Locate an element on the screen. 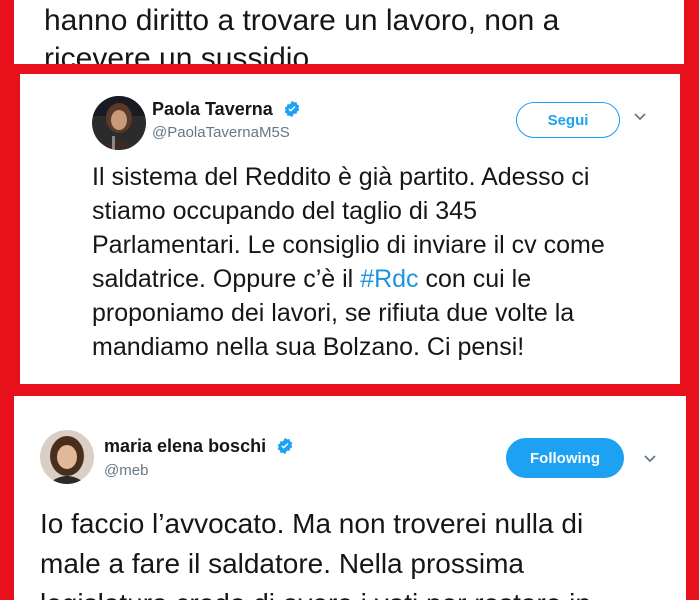  top-tweet-line-2: ricevere un sussidio is located at coordinates (177, 53).